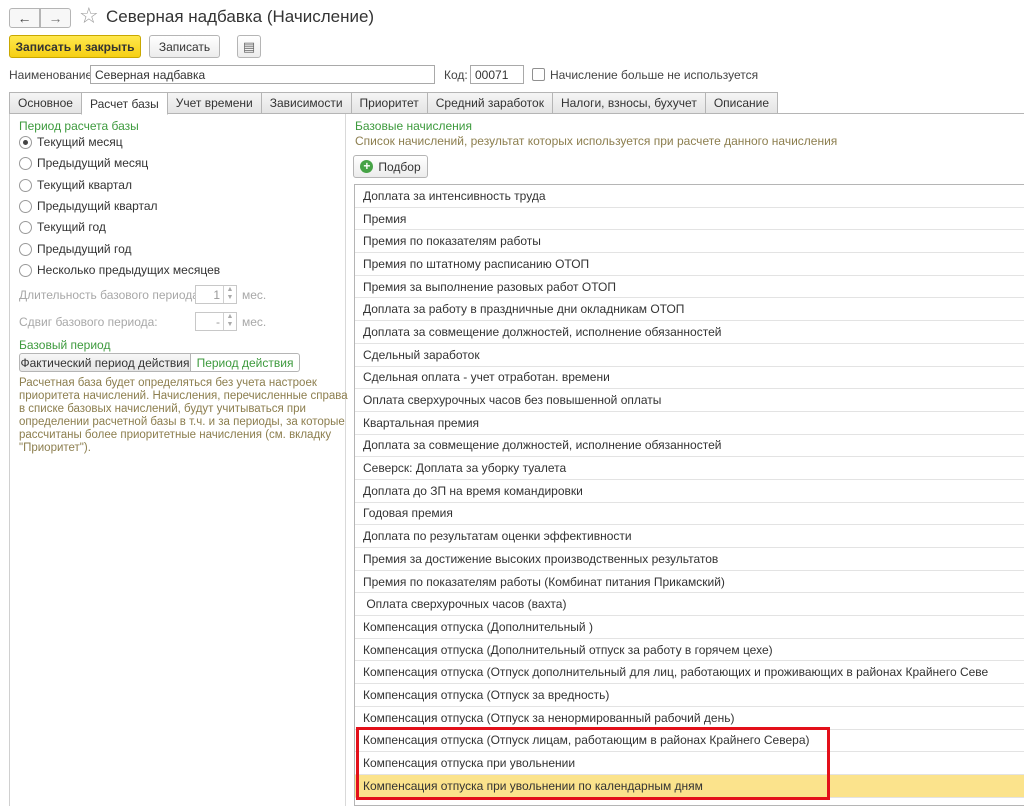  What do you see at coordinates (689, 423) in the screenshot?
I see `list-item: Квартальная премия` at bounding box center [689, 423].